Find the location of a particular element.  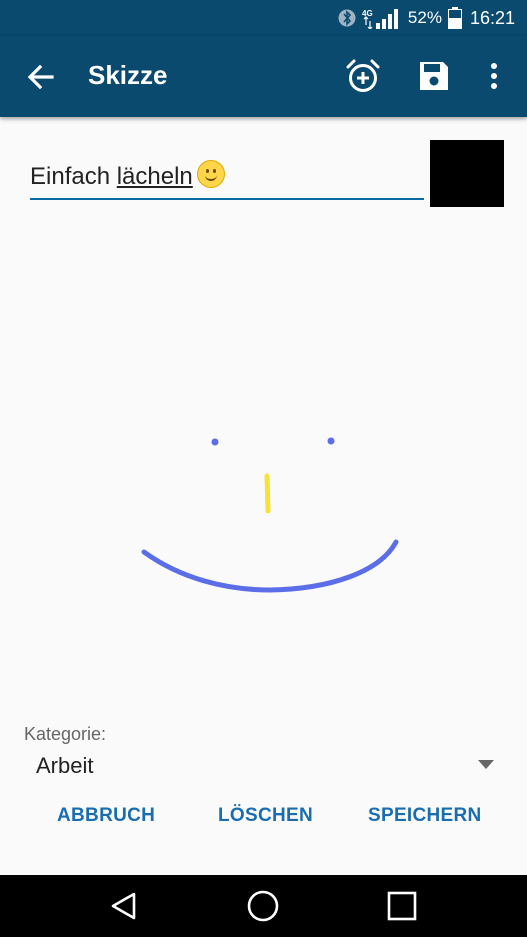

app-bar: Skizze is located at coordinates (263, 76).